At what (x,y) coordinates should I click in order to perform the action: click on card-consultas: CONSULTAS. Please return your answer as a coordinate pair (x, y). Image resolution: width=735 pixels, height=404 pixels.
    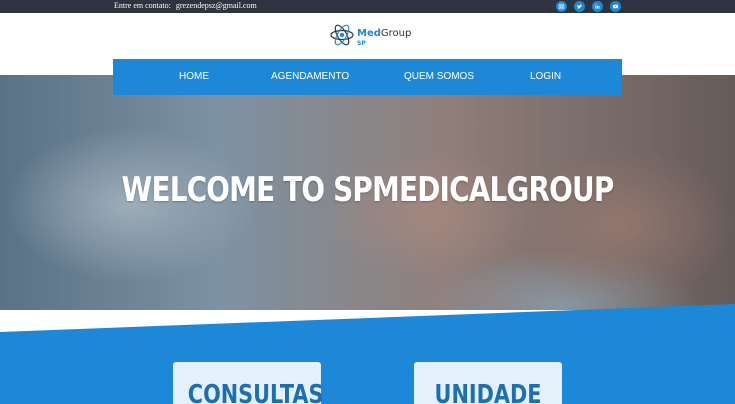
    Looking at the image, I should click on (248, 383).